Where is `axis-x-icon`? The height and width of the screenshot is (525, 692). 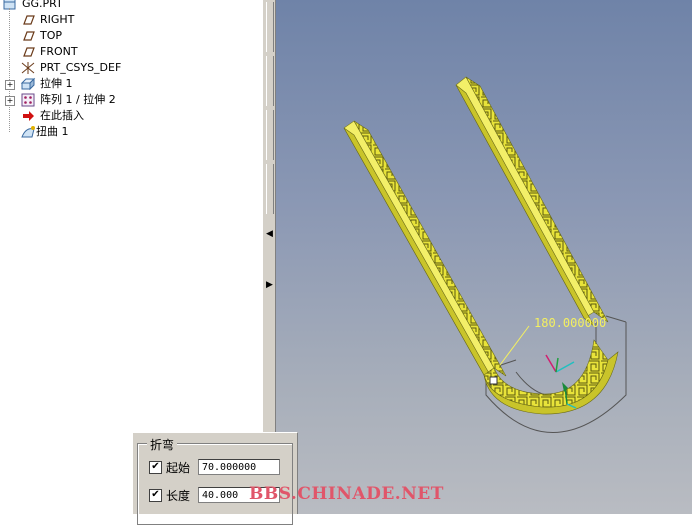 axis-x-icon is located at coordinates (551, 363).